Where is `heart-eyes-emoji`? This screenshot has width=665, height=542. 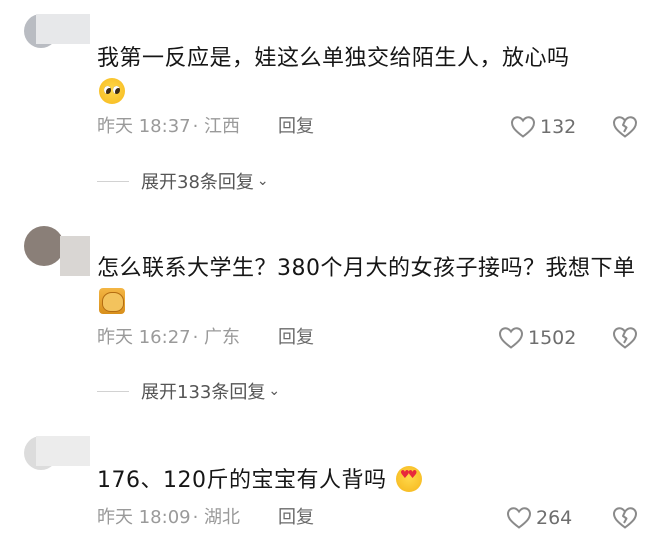
heart-eyes-emoji is located at coordinates (408, 479).